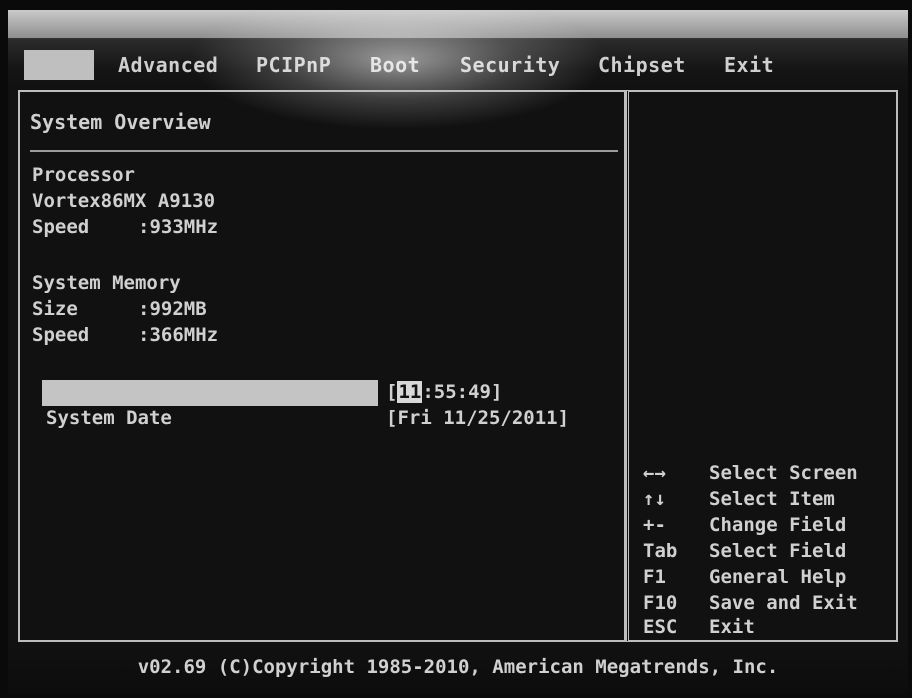 Image resolution: width=912 pixels, height=698 pixels. What do you see at coordinates (772, 499) in the screenshot?
I see `help-desc-select-item: Select Item` at bounding box center [772, 499].